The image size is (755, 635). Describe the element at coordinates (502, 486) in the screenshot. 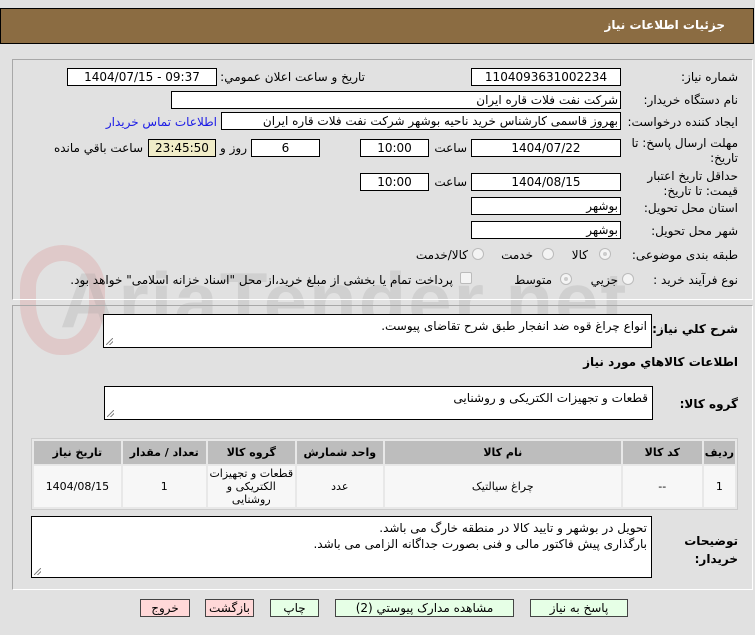

I see `cell-name: چراغ سیالتیک` at that location.